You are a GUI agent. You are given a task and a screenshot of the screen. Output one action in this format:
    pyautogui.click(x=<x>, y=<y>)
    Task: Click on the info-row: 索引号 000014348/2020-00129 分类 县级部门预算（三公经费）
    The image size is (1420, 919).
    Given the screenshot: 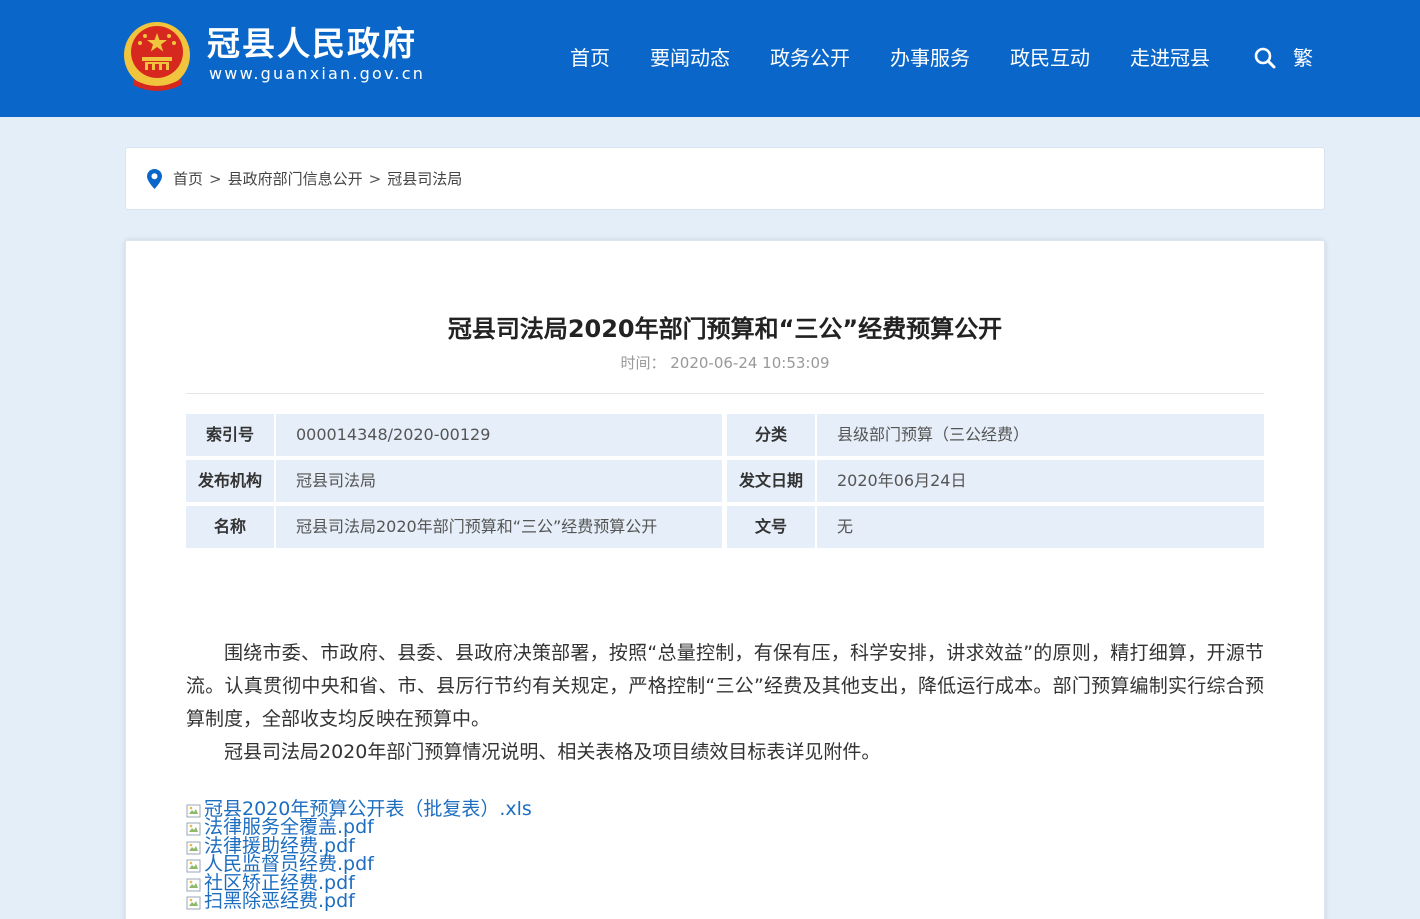 What is the action you would take?
    pyautogui.click(x=725, y=437)
    